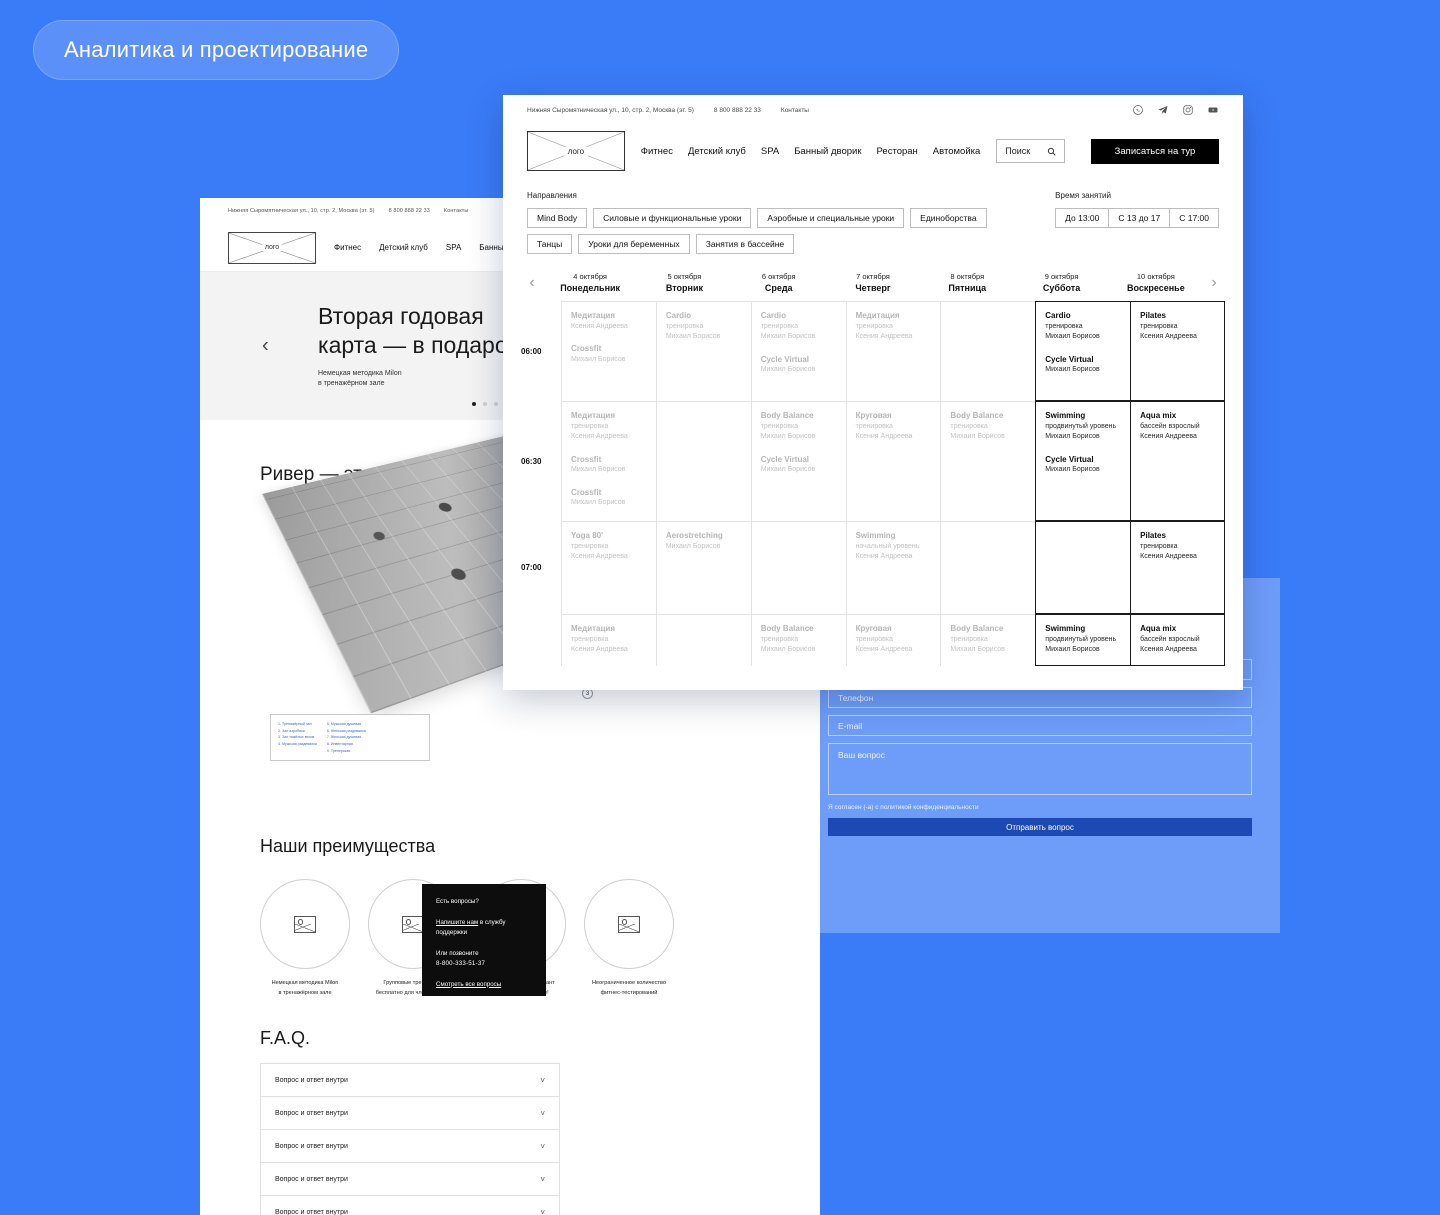 The height and width of the screenshot is (1215, 1440). What do you see at coordinates (704, 541) in the screenshot?
I see `schedule-event: Aerostretching Михаил Борисов` at bounding box center [704, 541].